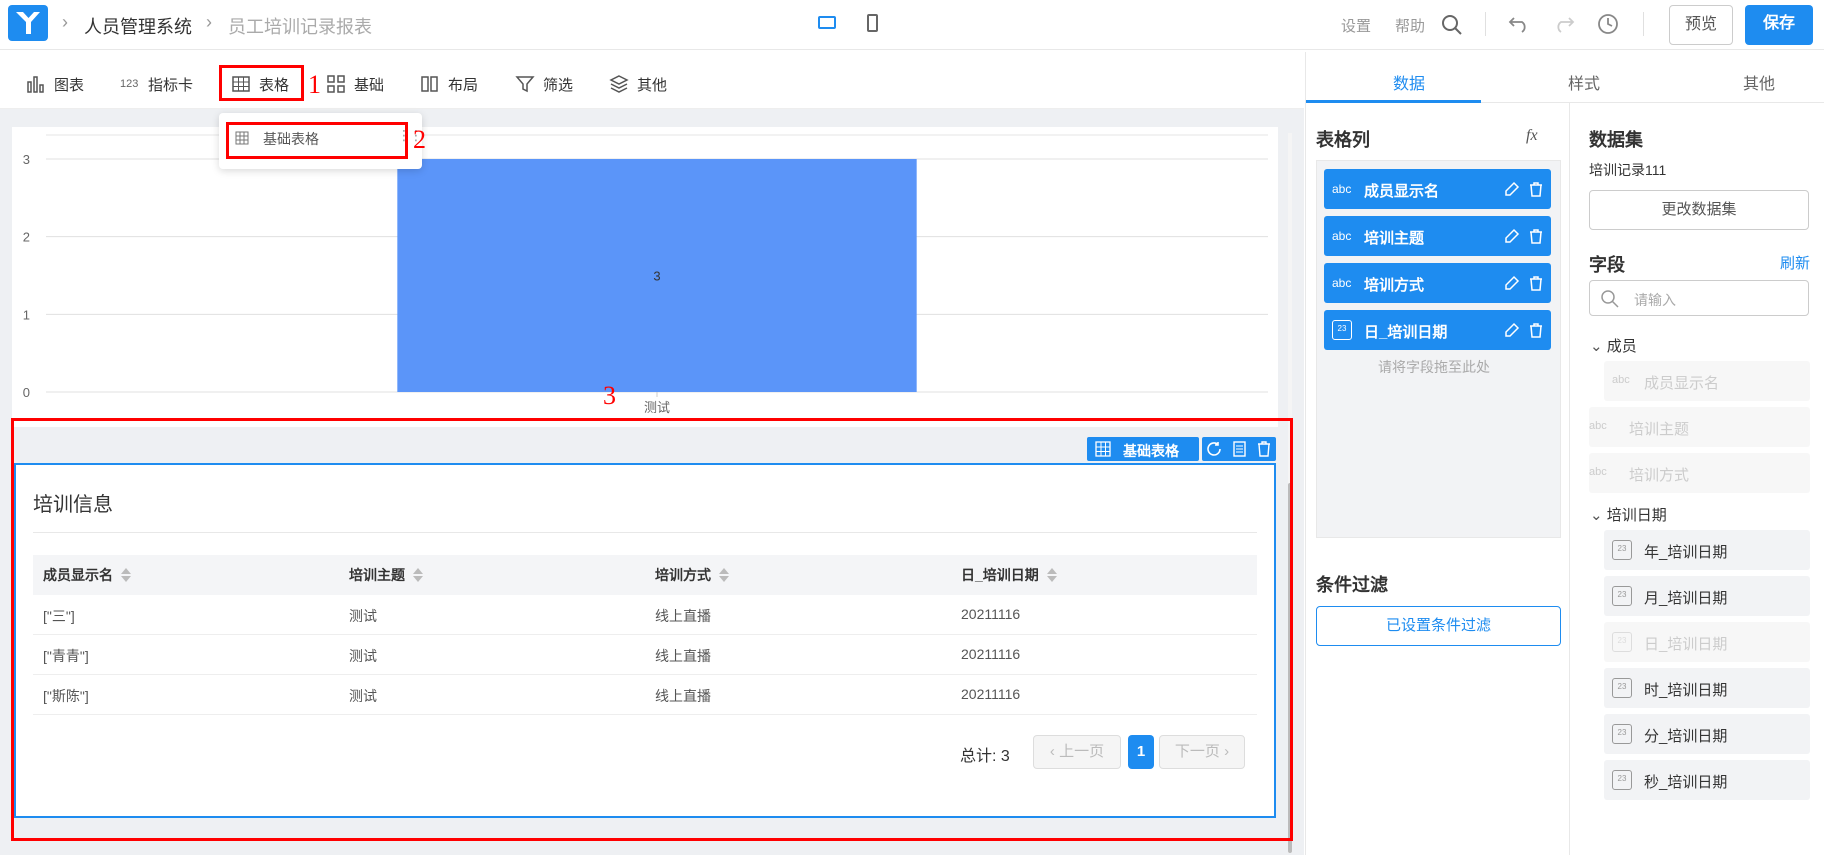  I want to click on toolbar-filter-label: 筛选, so click(558, 85).